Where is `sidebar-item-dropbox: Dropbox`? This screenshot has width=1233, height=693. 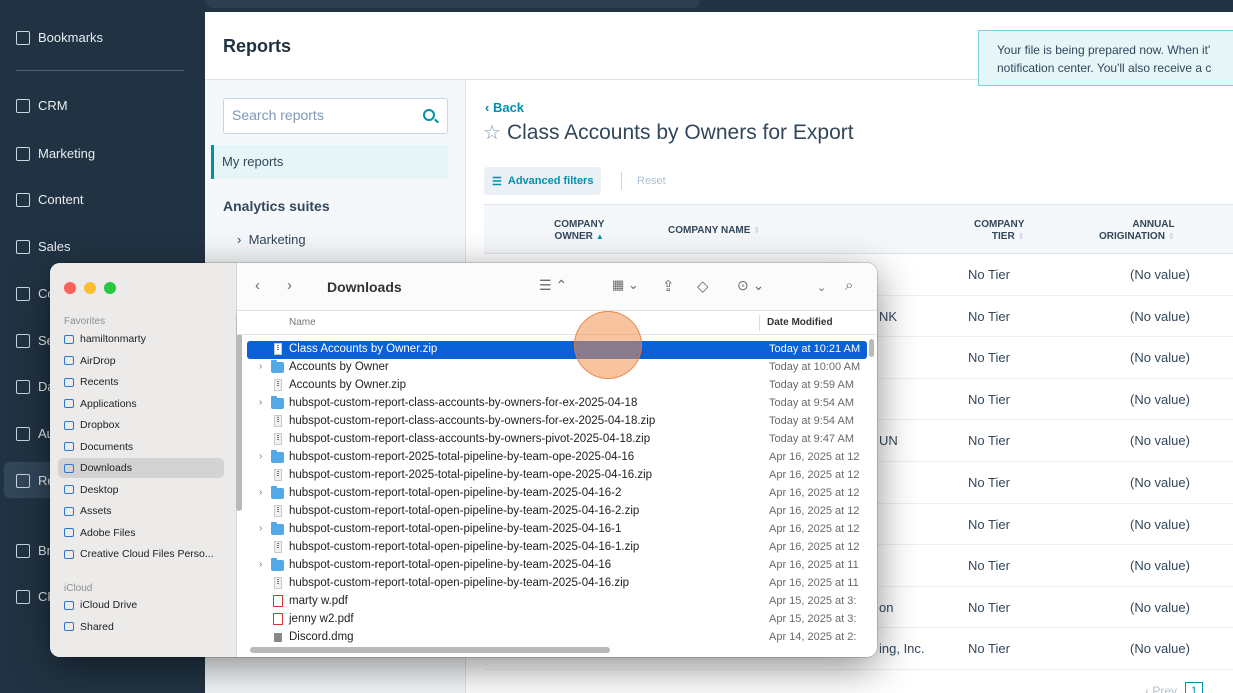
sidebar-item-dropbox: Dropbox is located at coordinates (144, 425).